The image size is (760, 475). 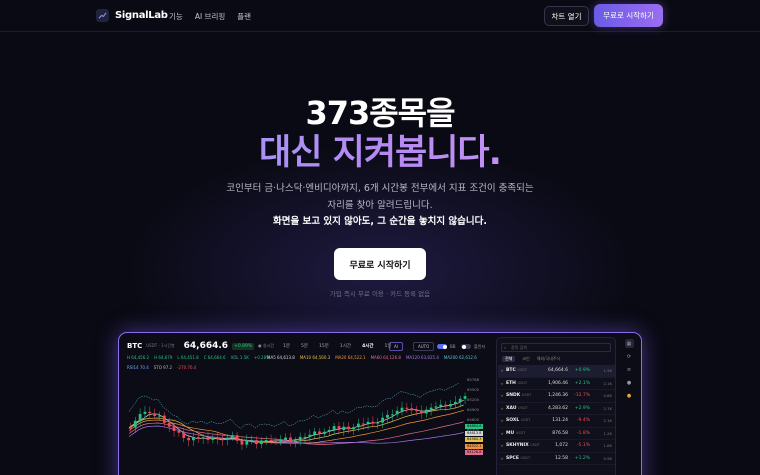 What do you see at coordinates (424, 346) in the screenshot?
I see `auto-button: AUTO` at bounding box center [424, 346].